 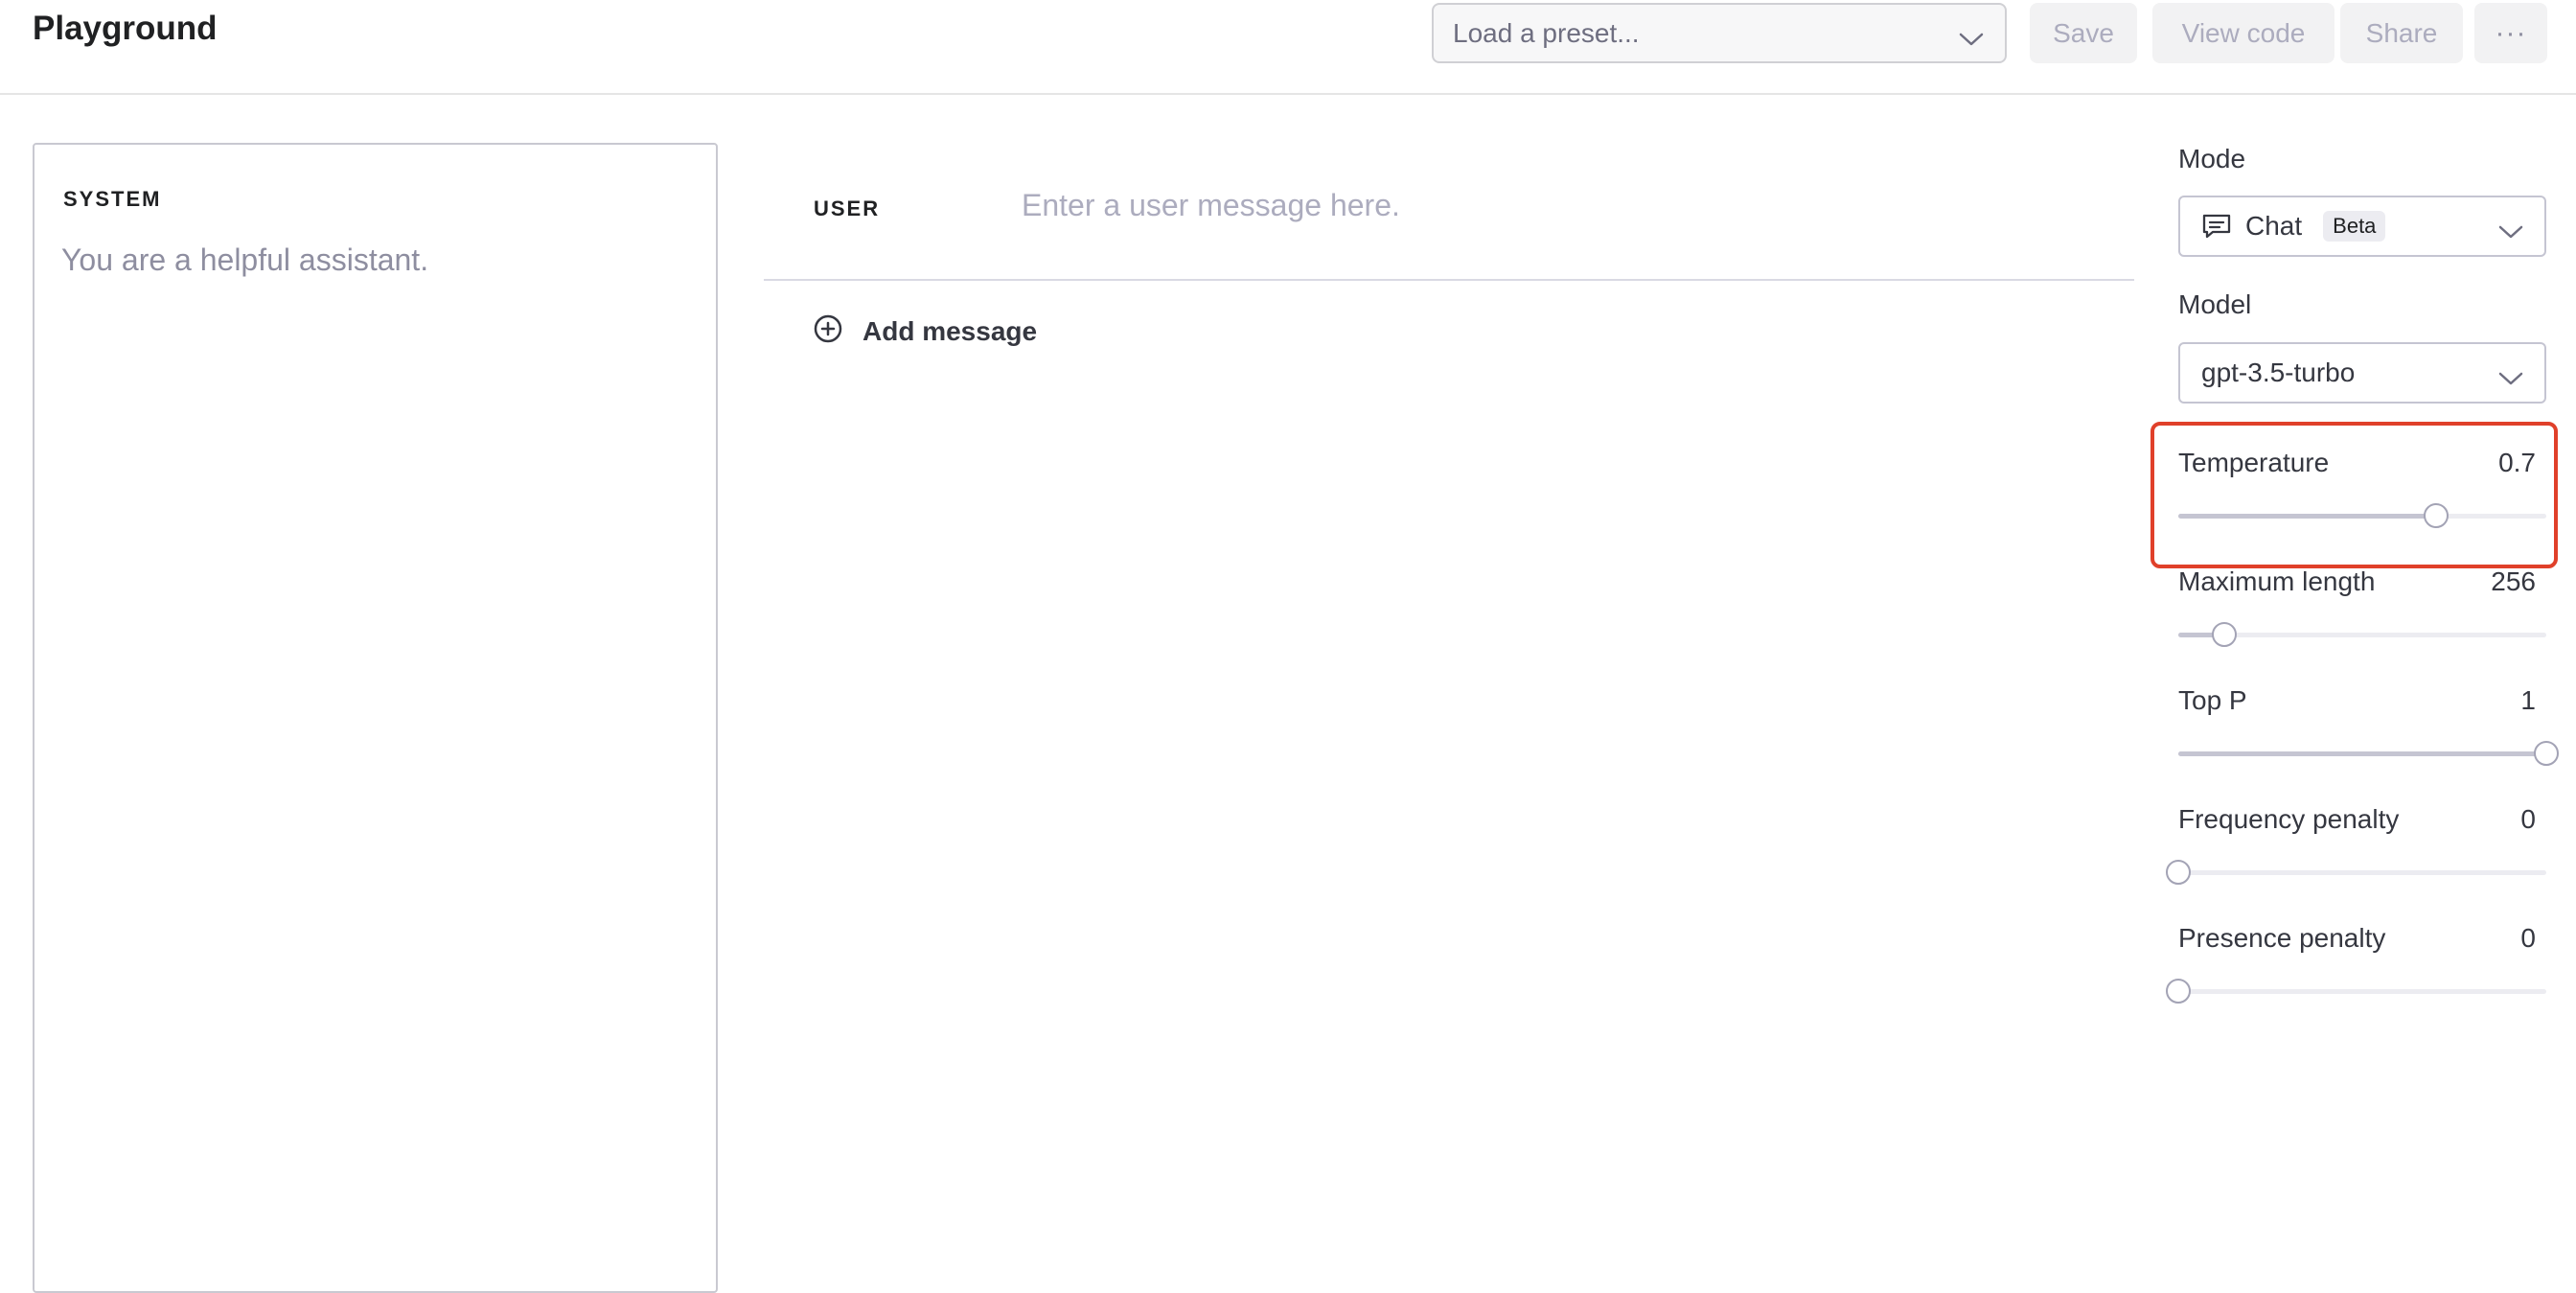 I want to click on share-button: Share, so click(x=2401, y=33).